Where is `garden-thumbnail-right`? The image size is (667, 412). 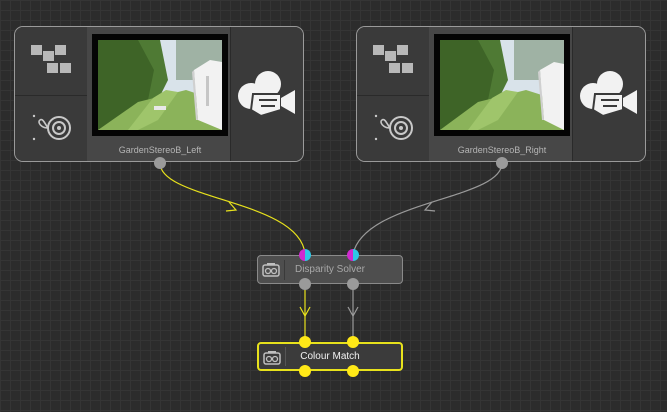
garden-thumbnail-right is located at coordinates (502, 85).